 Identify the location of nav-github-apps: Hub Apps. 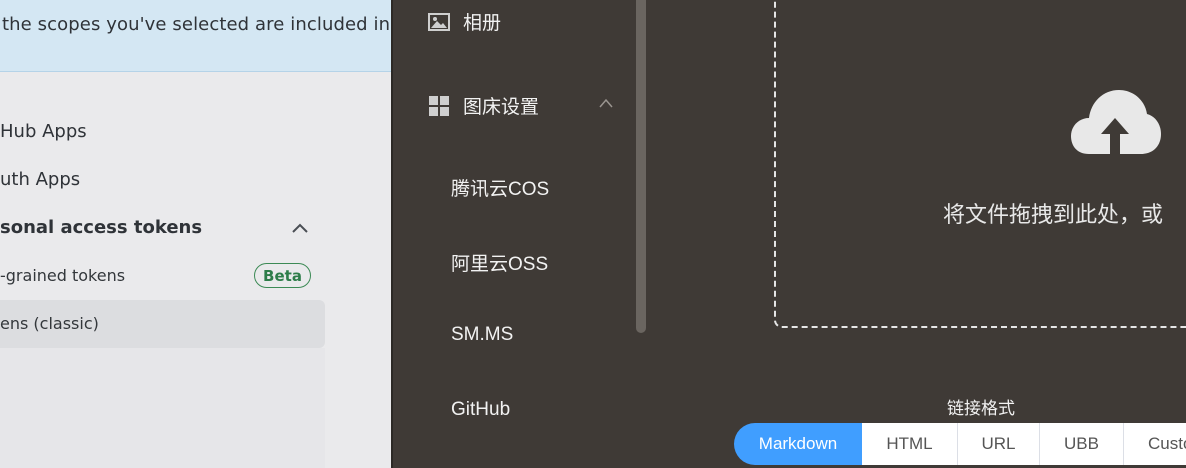
(43, 131).